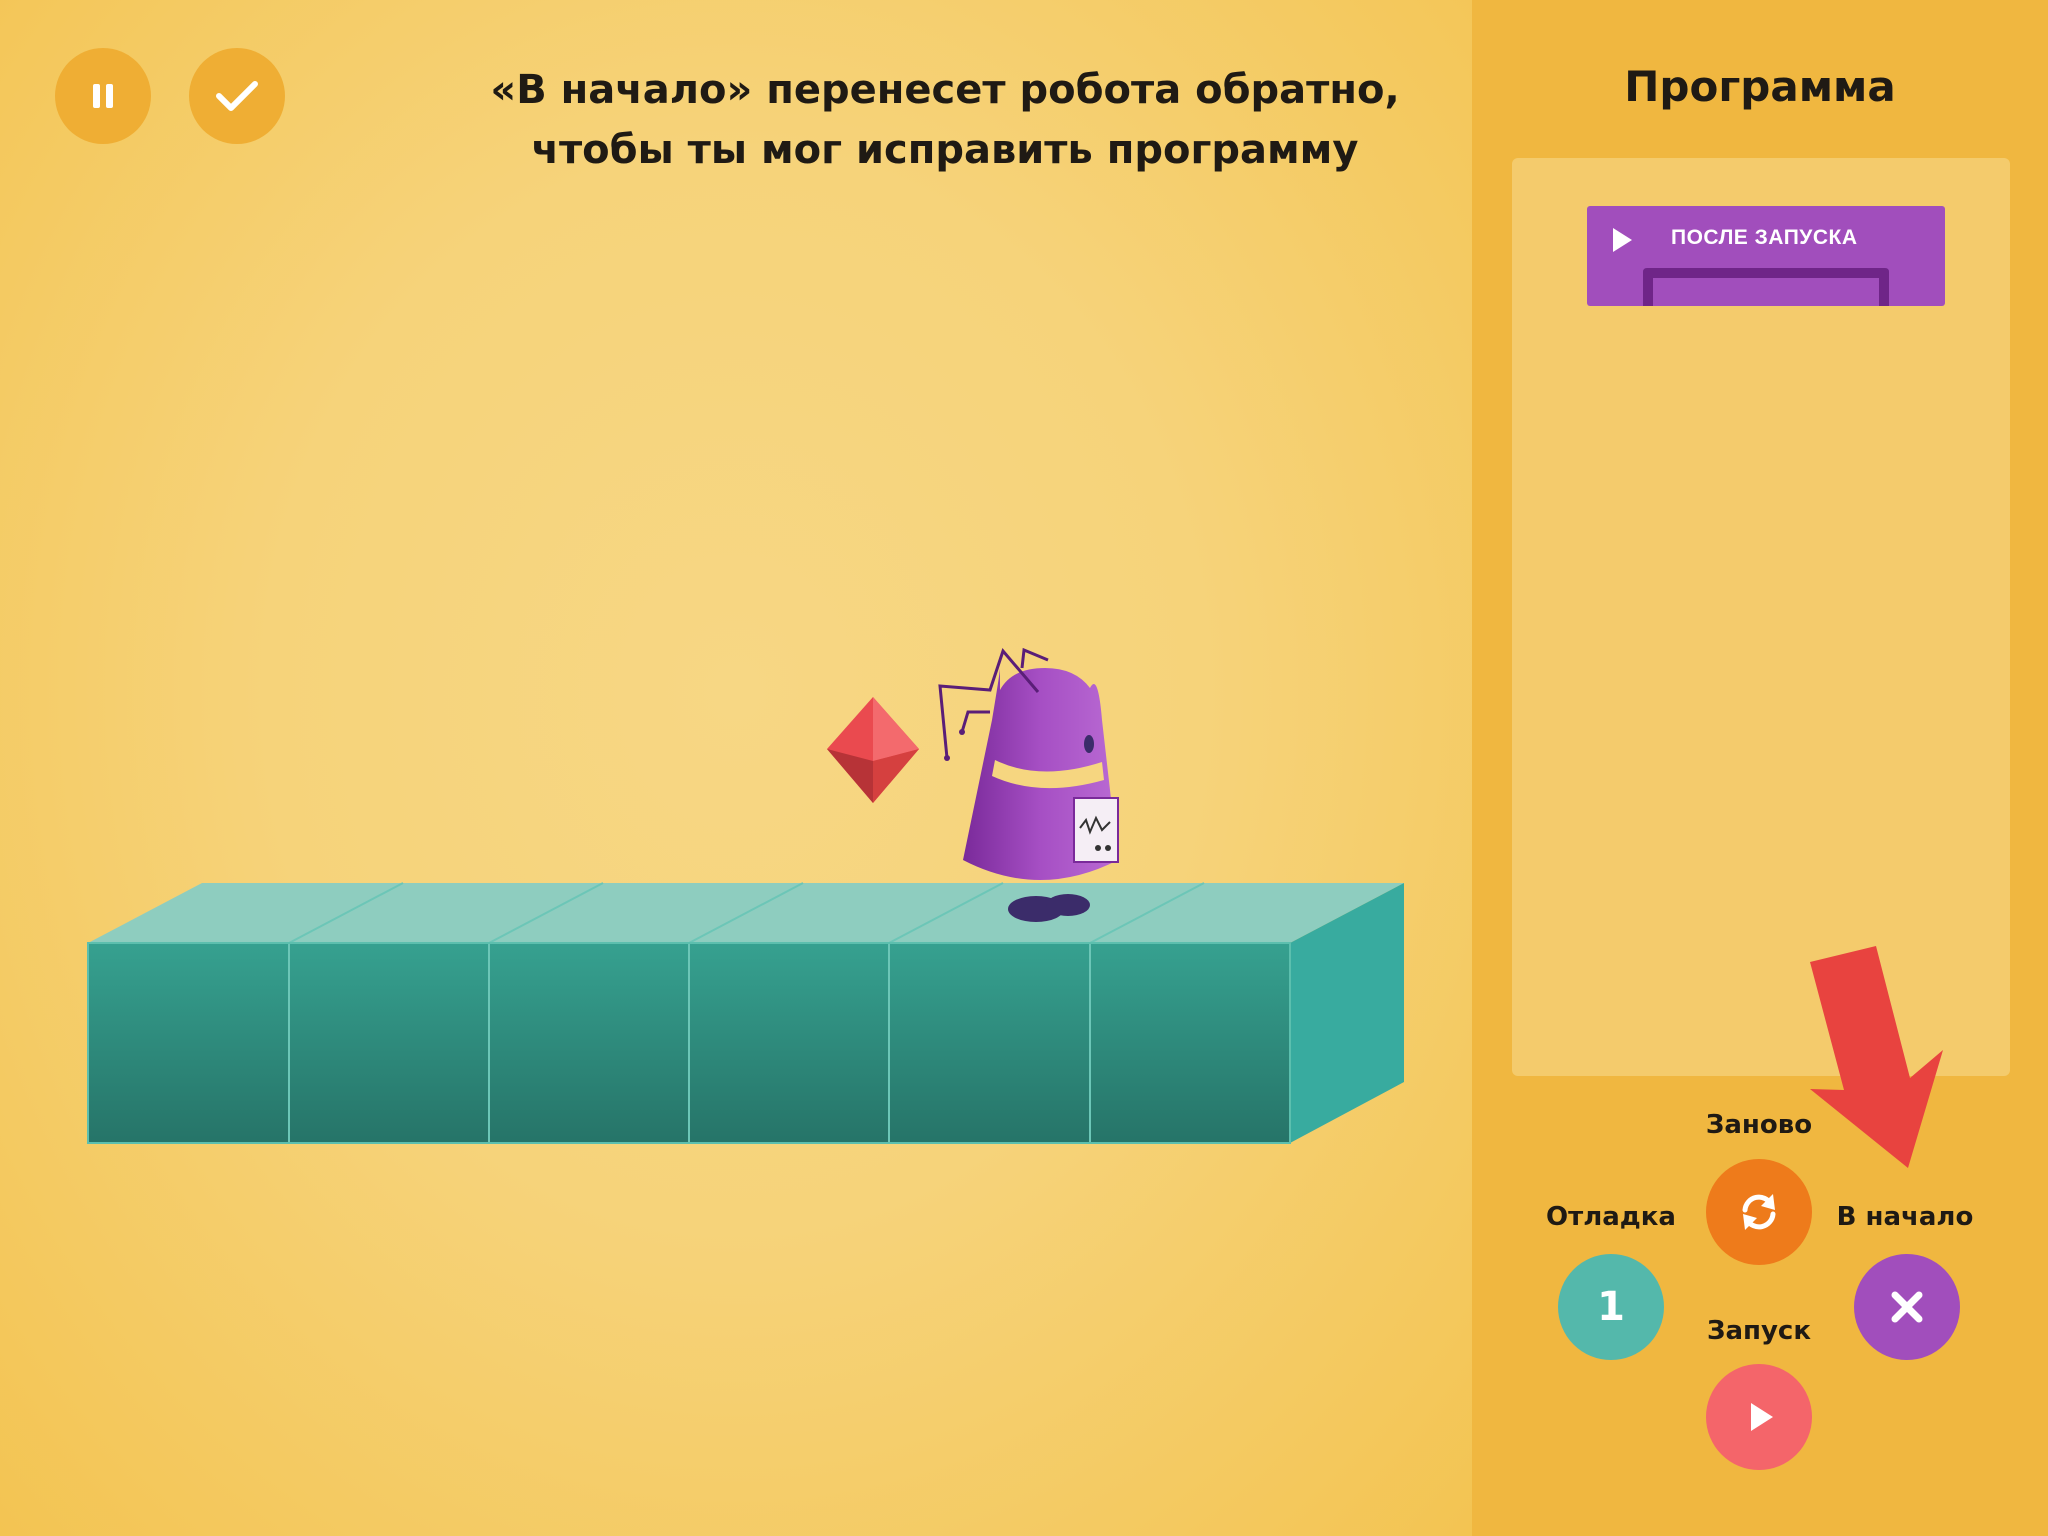 Image resolution: width=2048 pixels, height=1536 pixels. What do you see at coordinates (1611, 1217) in the screenshot?
I see `debug-label: Отладка` at bounding box center [1611, 1217].